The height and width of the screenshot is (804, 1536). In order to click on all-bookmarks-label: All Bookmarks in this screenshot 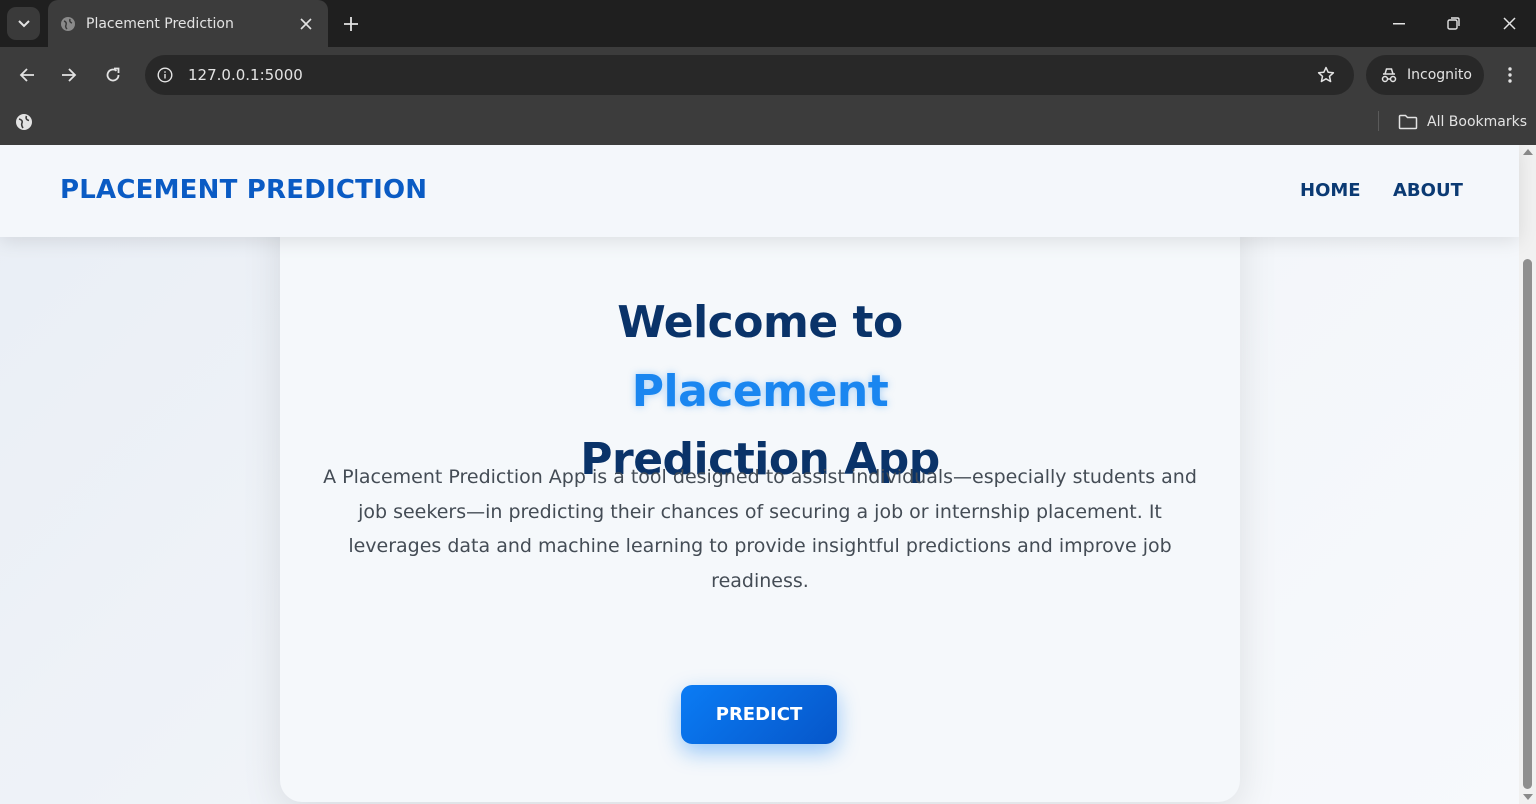, I will do `click(1477, 122)`.